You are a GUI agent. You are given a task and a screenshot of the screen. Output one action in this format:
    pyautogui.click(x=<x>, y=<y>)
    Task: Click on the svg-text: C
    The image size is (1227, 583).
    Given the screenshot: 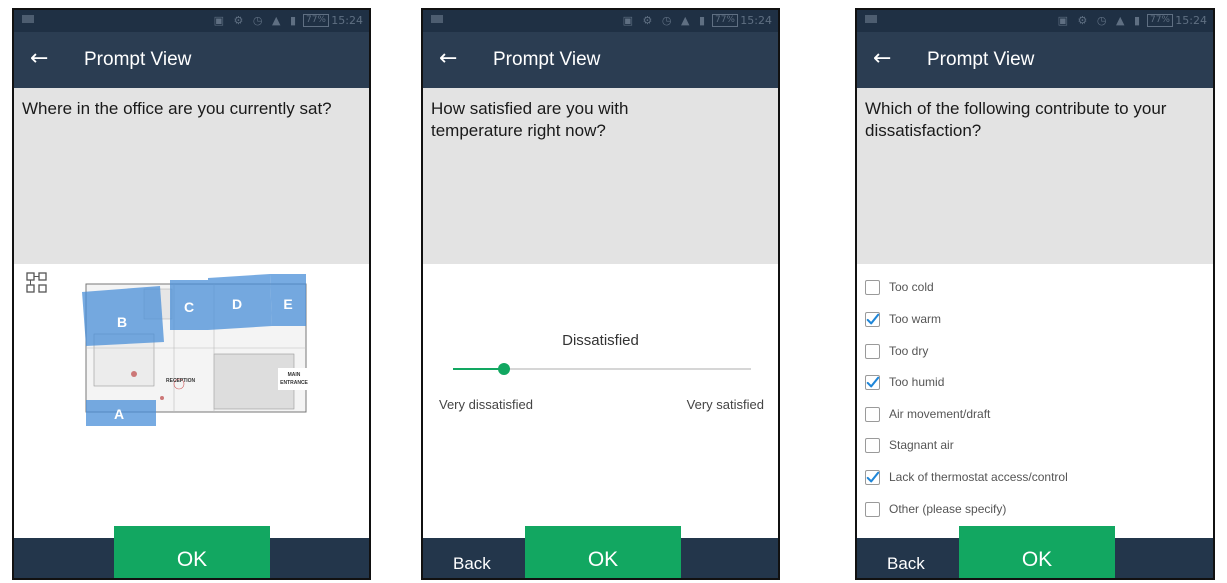 What is the action you would take?
    pyautogui.click(x=189, y=307)
    